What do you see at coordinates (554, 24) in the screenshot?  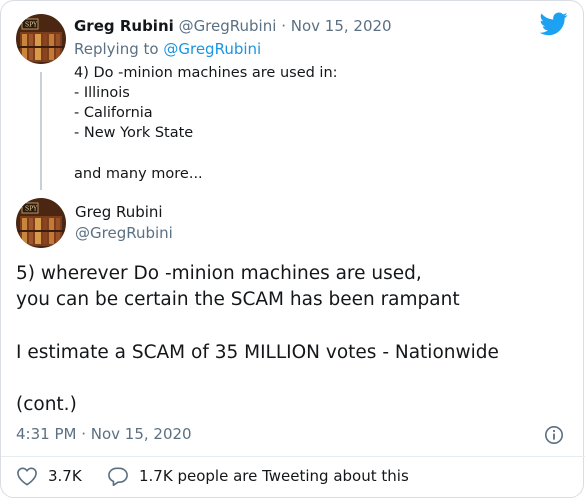 I see `twitter-bird-icon` at bounding box center [554, 24].